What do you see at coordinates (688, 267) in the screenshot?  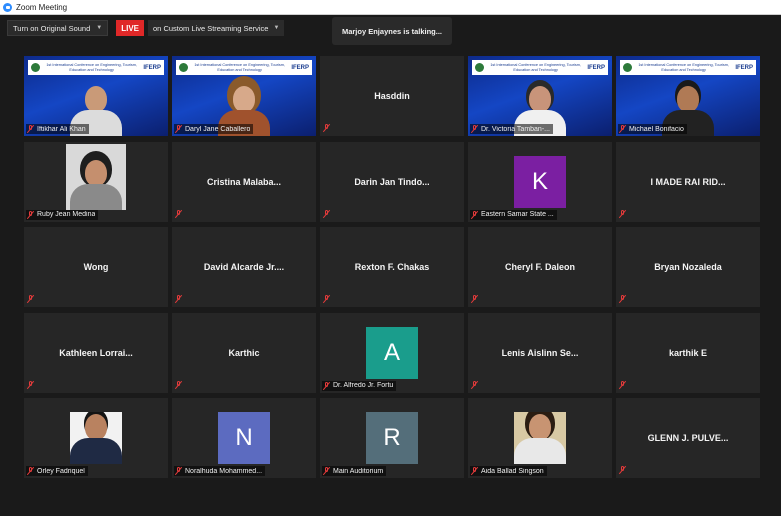 I see `participant-tile: Bryan Nozaleda` at bounding box center [688, 267].